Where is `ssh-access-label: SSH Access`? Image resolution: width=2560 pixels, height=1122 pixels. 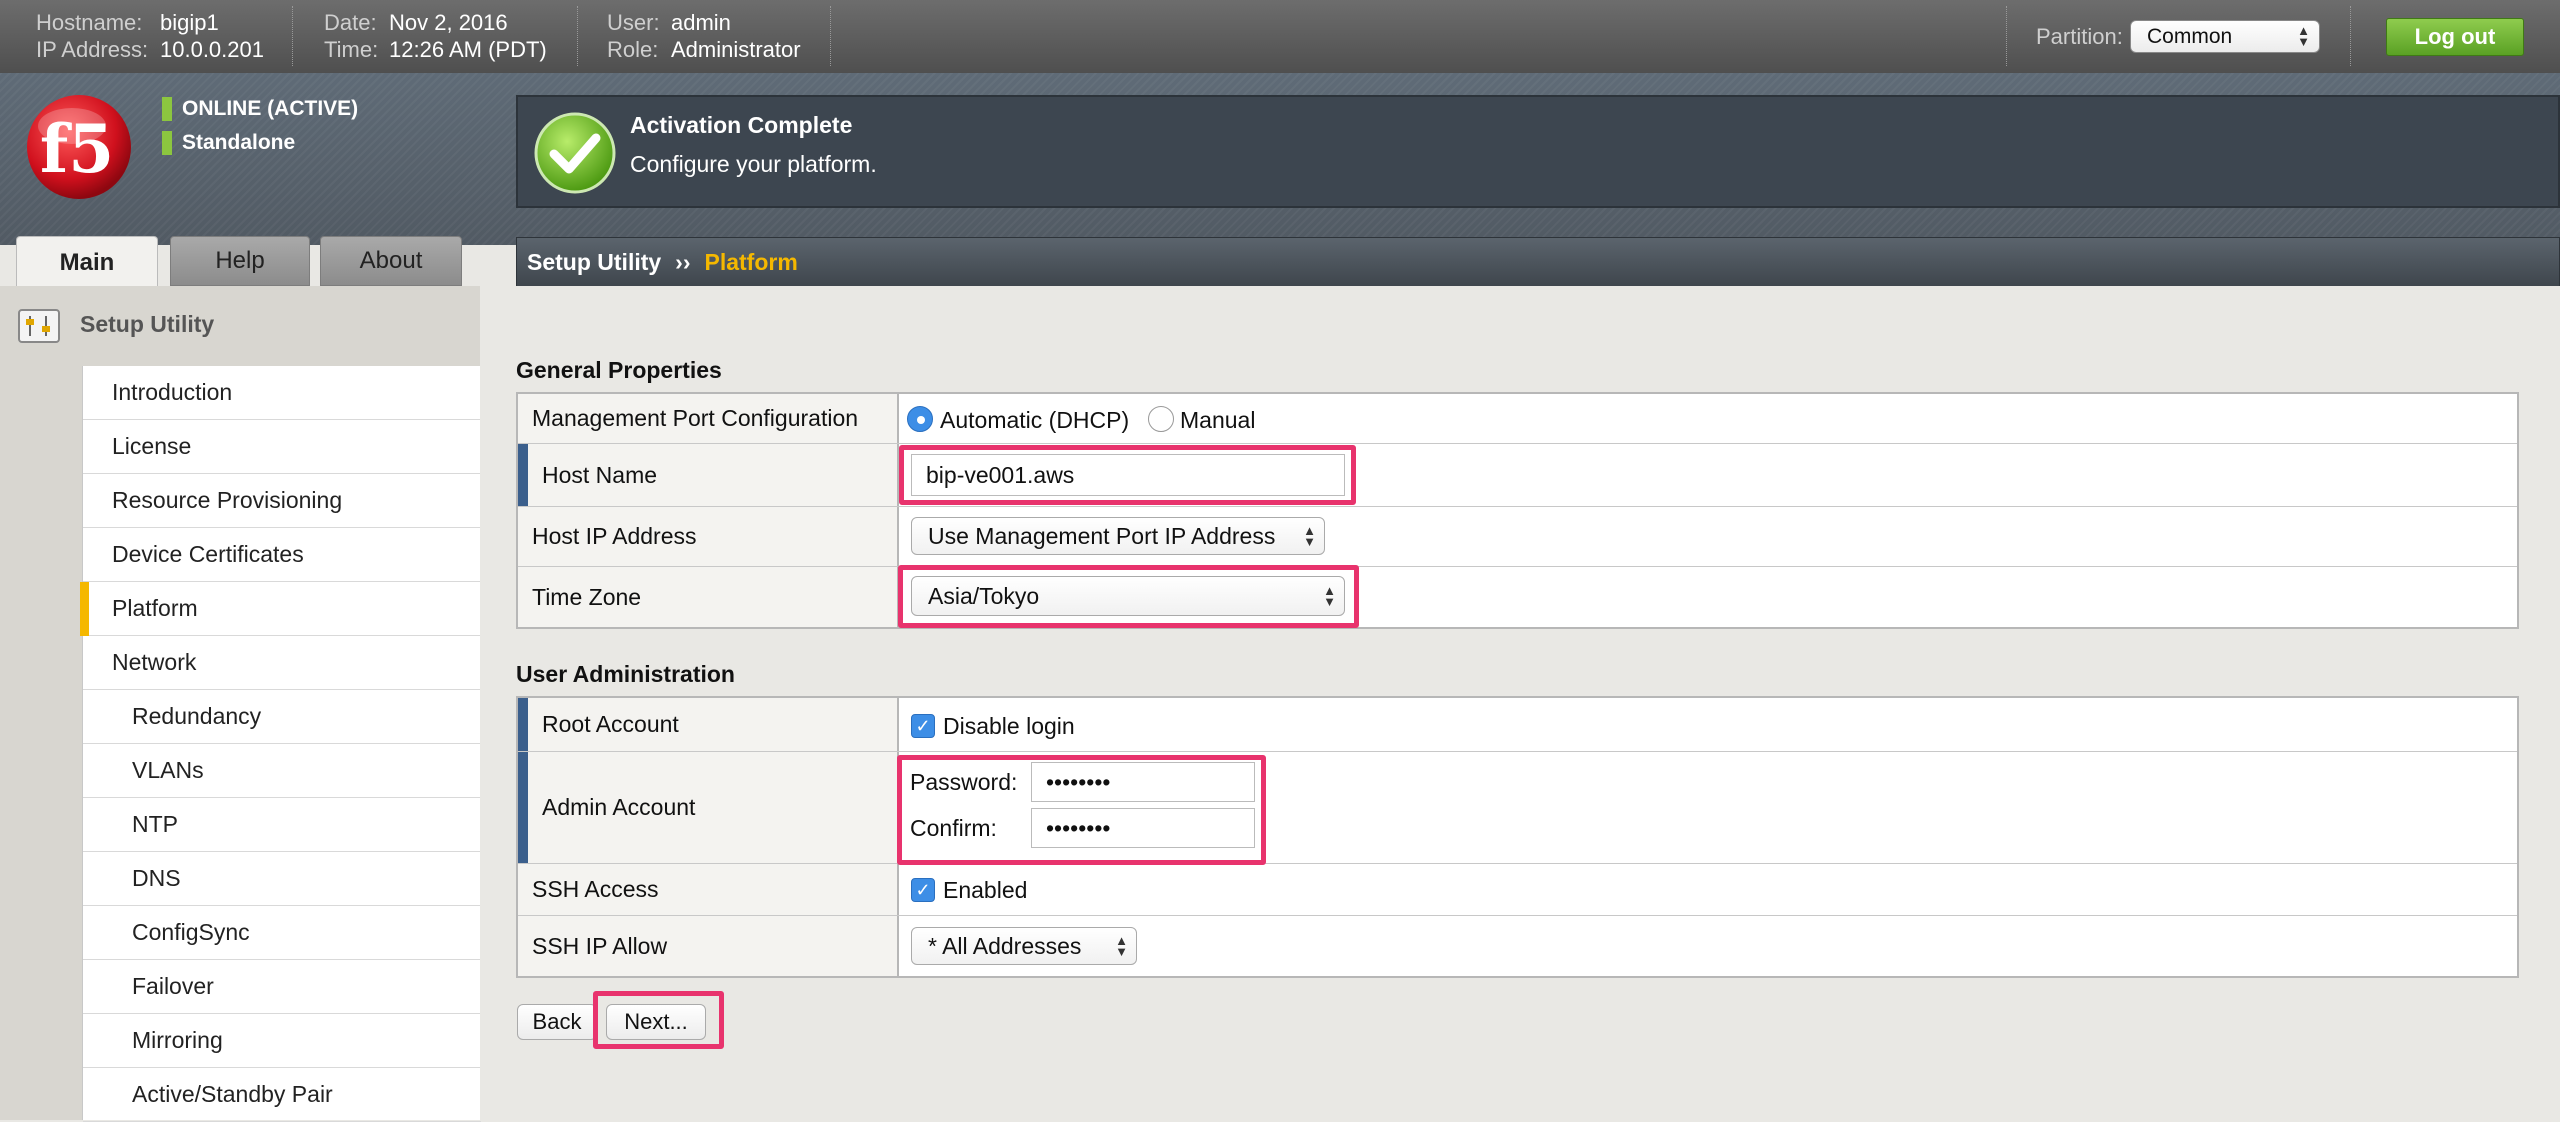
ssh-access-label: SSH Access is located at coordinates (708, 889).